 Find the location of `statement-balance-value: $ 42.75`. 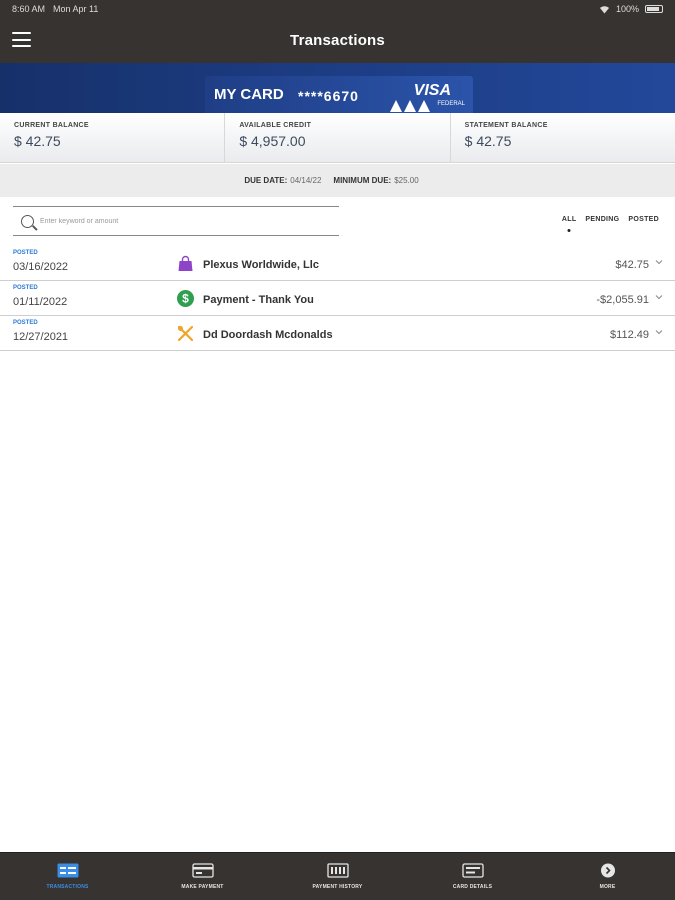

statement-balance-value: $ 42.75 is located at coordinates (488, 141).